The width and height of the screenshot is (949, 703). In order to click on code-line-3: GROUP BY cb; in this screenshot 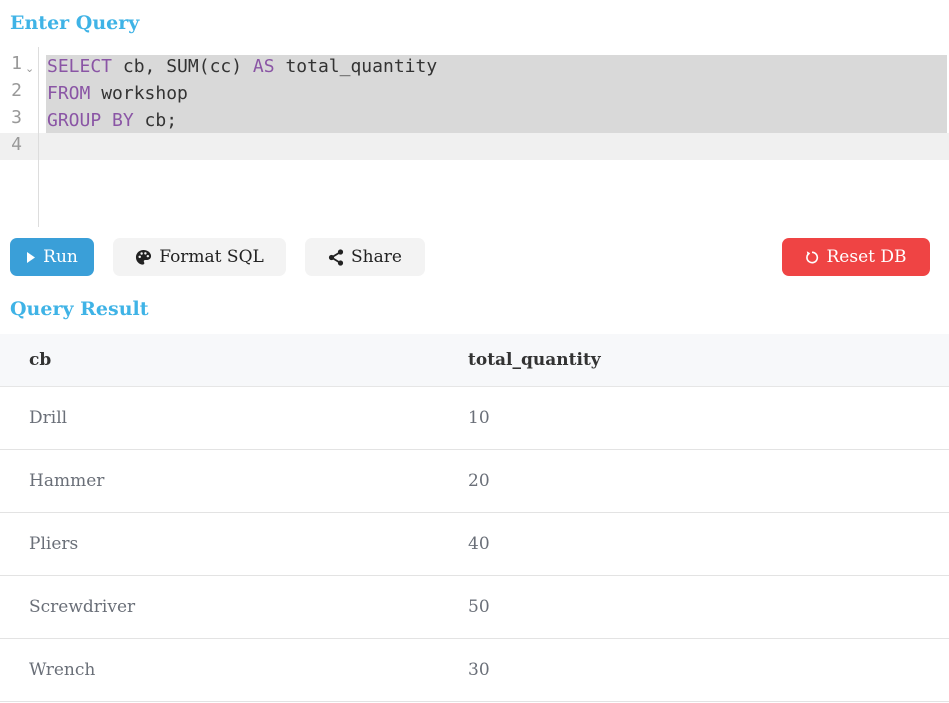, I will do `click(112, 120)`.